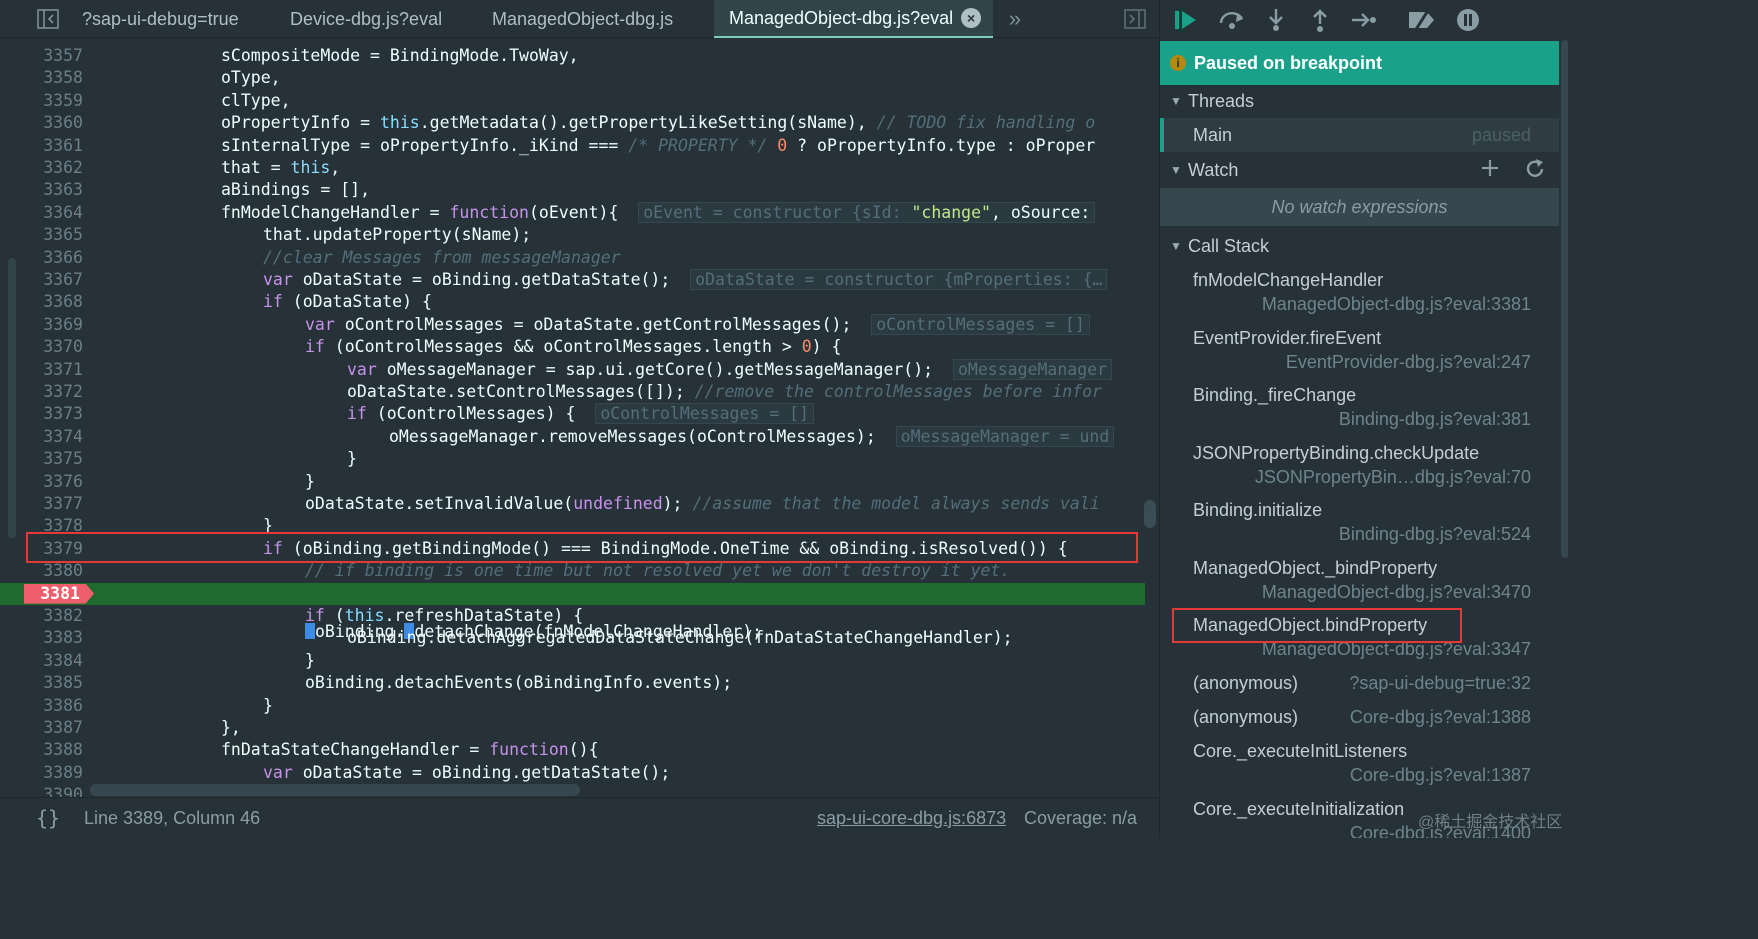 The width and height of the screenshot is (1758, 939). Describe the element at coordinates (1232, 20) in the screenshot. I see `step-over-icon` at that location.